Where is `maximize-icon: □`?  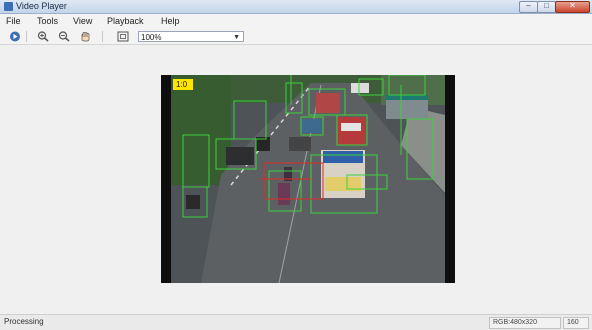
maximize-icon: □ is located at coordinates (546, 5).